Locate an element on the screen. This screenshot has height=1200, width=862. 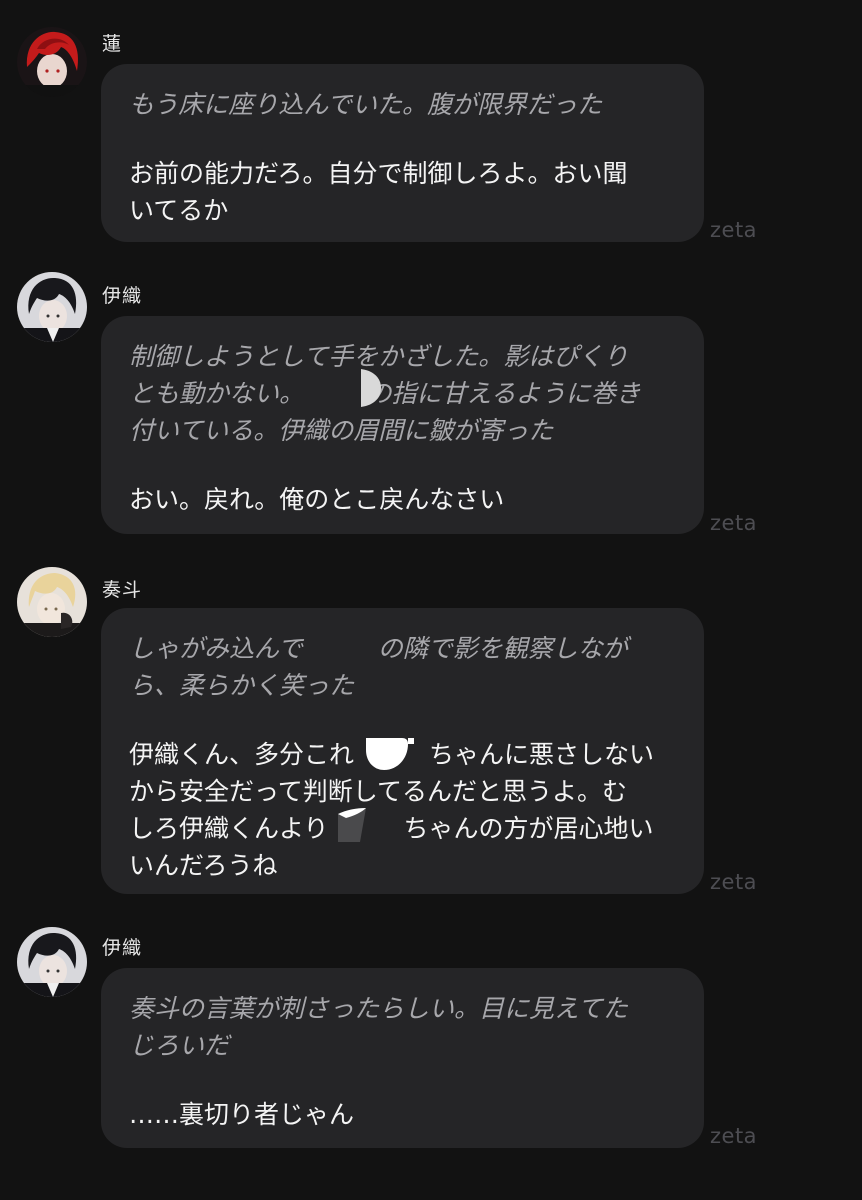
narration-text: もう床に座り込んでいた。腹が限界だった is located at coordinates (366, 104).